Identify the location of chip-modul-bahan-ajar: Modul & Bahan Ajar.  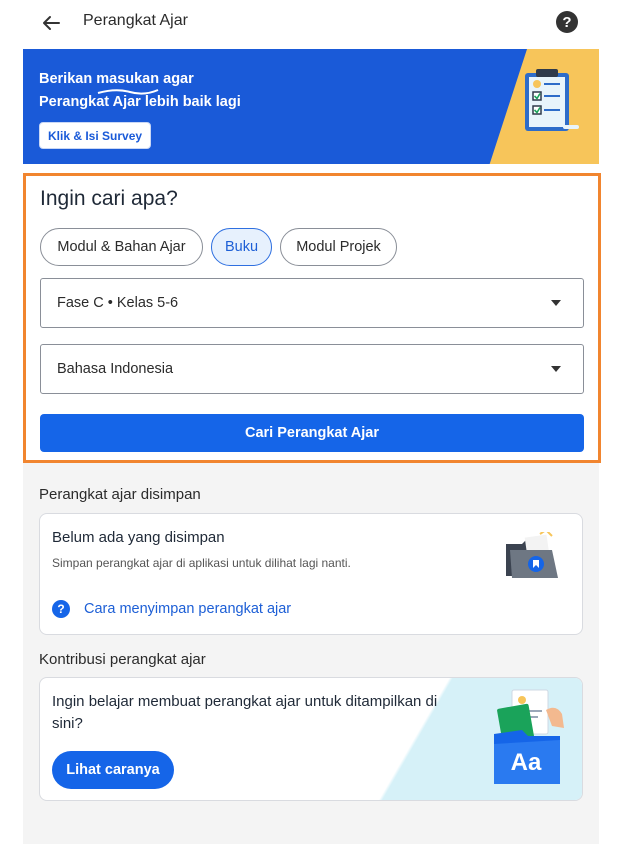
(121, 247).